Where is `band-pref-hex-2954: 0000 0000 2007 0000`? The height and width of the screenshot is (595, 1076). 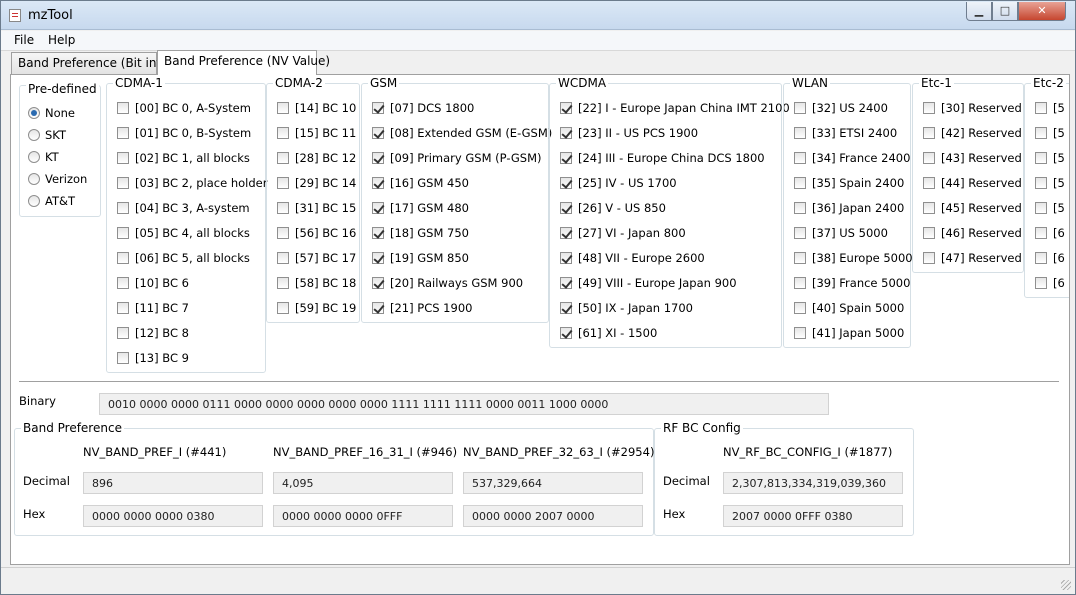 band-pref-hex-2954: 0000 0000 2007 0000 is located at coordinates (553, 516).